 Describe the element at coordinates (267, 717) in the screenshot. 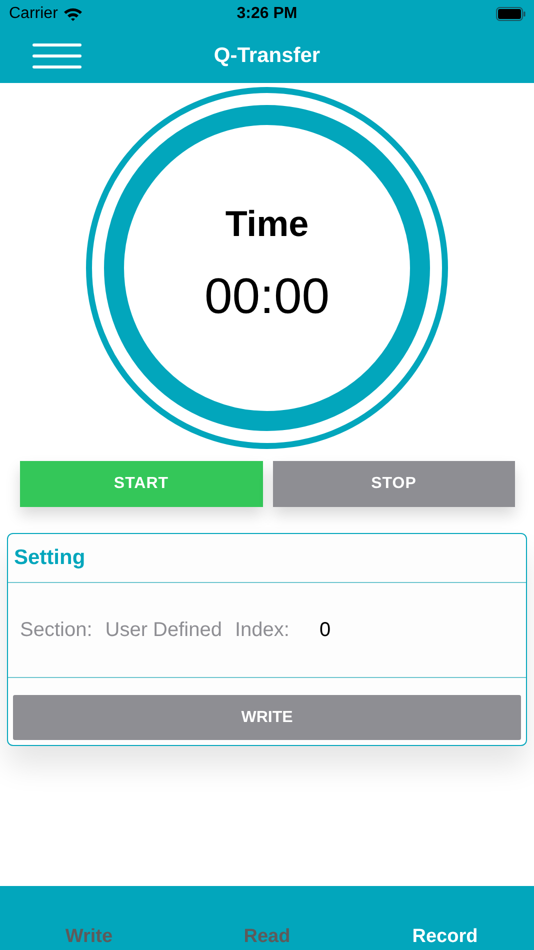

I see `write-button: WRITE` at that location.